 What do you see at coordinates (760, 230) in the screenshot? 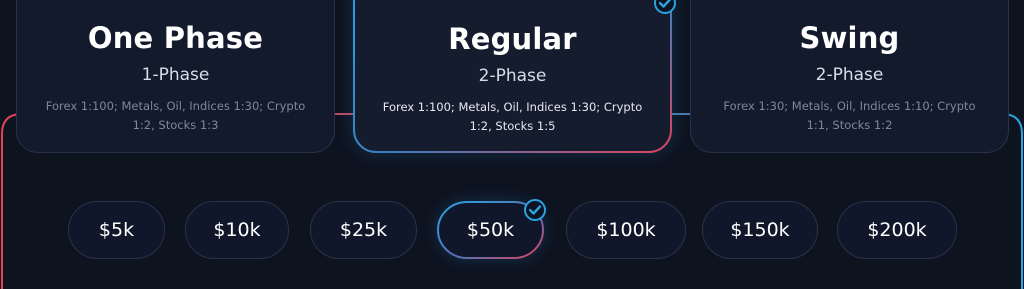
I see `amount-option-150k: $150k` at bounding box center [760, 230].